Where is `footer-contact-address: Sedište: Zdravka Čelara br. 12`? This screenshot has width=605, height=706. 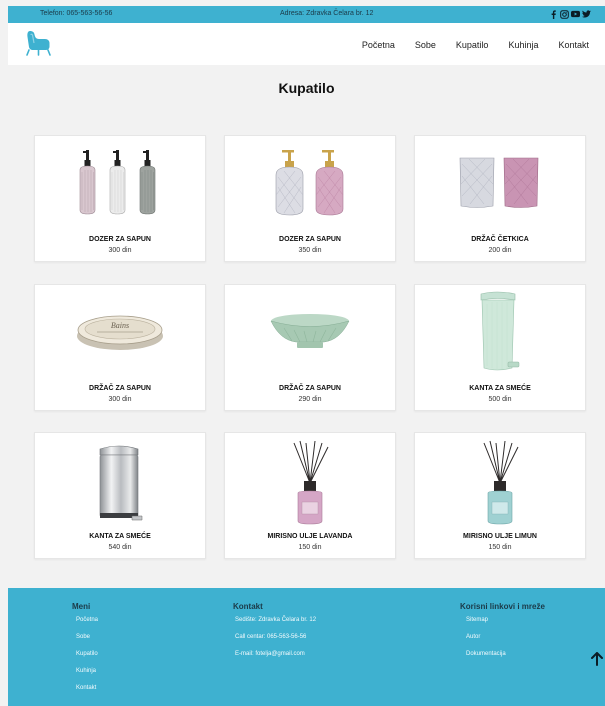 footer-contact-address: Sedište: Zdravka Čelara br. 12 is located at coordinates (276, 620).